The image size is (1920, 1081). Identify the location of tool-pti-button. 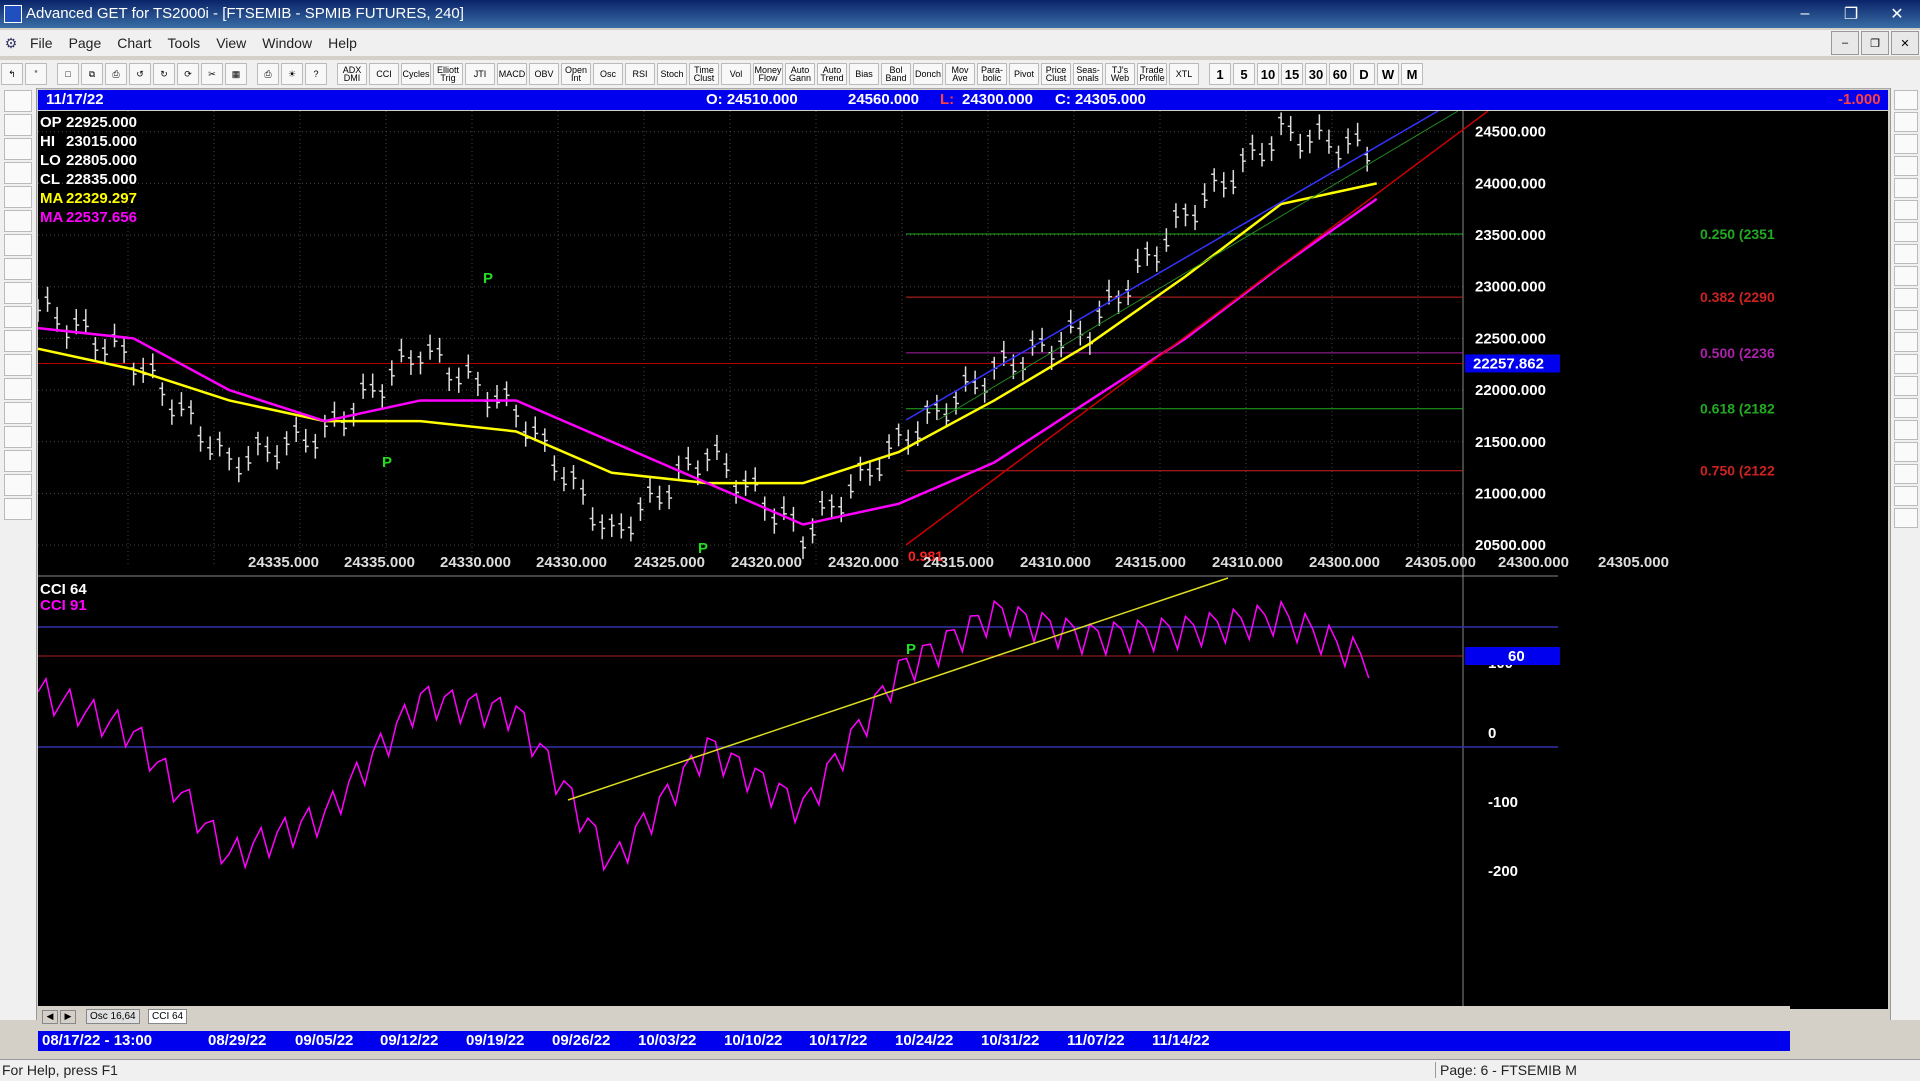
(1906, 364).